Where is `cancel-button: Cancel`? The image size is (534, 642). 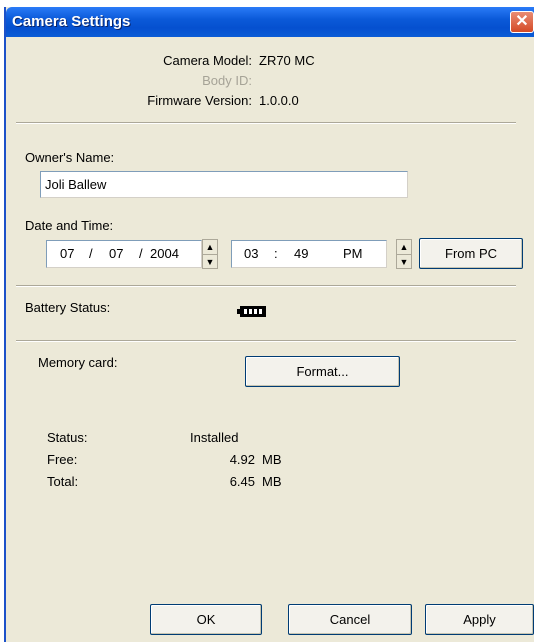 cancel-button: Cancel is located at coordinates (350, 619).